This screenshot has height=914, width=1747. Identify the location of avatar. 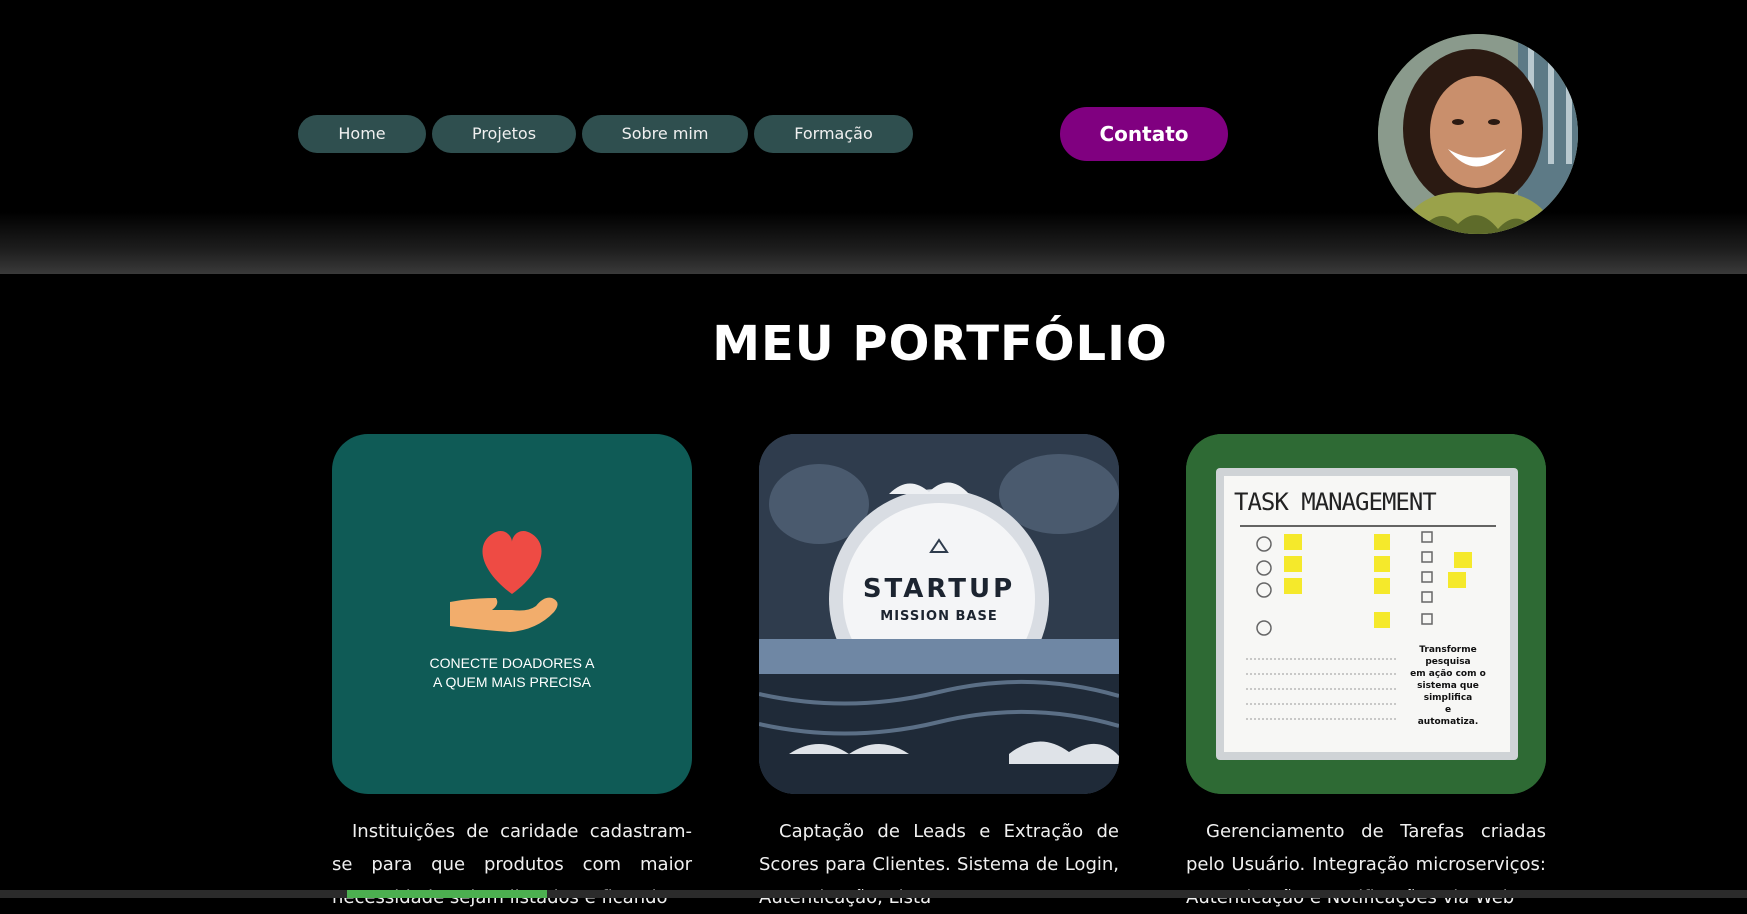
(1478, 134).